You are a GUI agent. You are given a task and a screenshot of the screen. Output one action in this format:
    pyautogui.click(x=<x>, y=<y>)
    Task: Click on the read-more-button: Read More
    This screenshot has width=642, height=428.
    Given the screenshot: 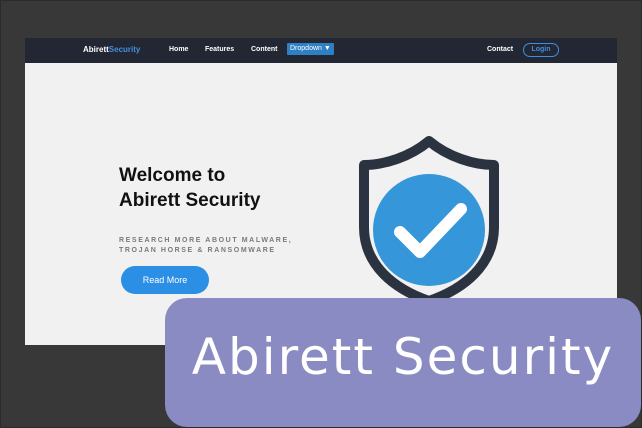 What is the action you would take?
    pyautogui.click(x=165, y=280)
    